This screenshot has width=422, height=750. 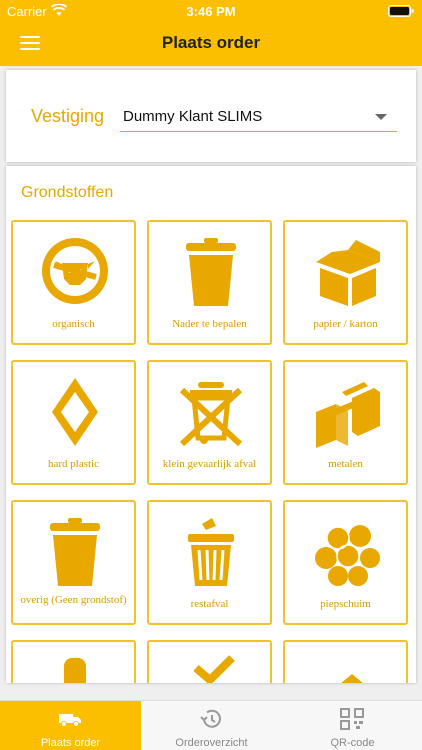 I want to click on branch-selected-value: Dummy Klant SLIMS, so click(x=193, y=116).